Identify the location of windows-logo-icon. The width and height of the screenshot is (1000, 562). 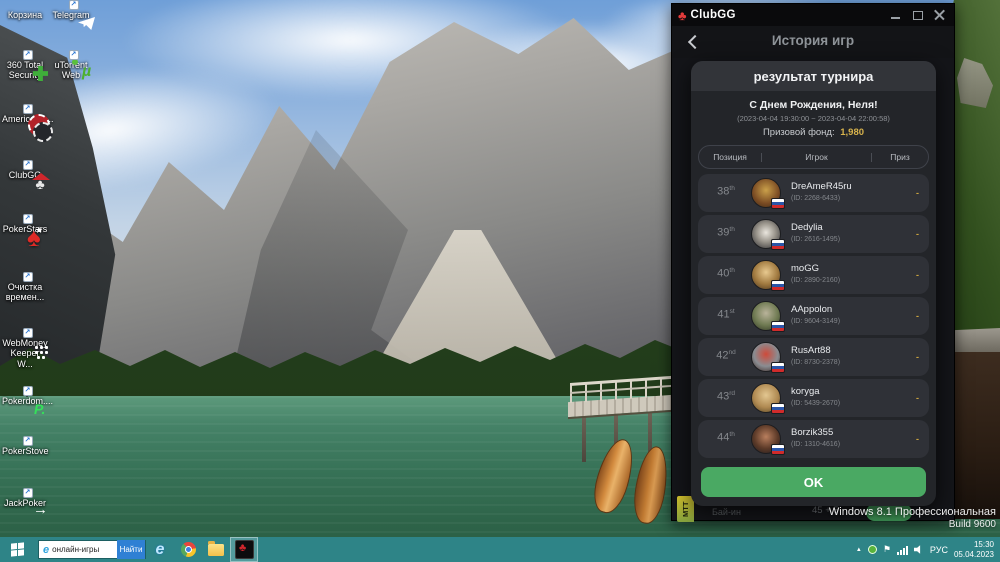
(17, 549).